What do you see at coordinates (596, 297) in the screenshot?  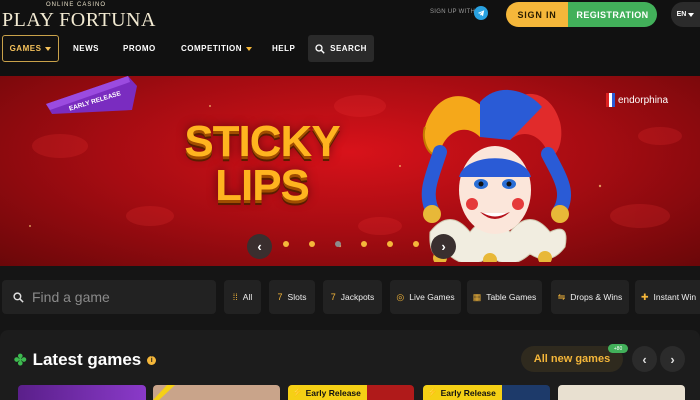 I see `filter-chip-label: Drops & Wins` at bounding box center [596, 297].